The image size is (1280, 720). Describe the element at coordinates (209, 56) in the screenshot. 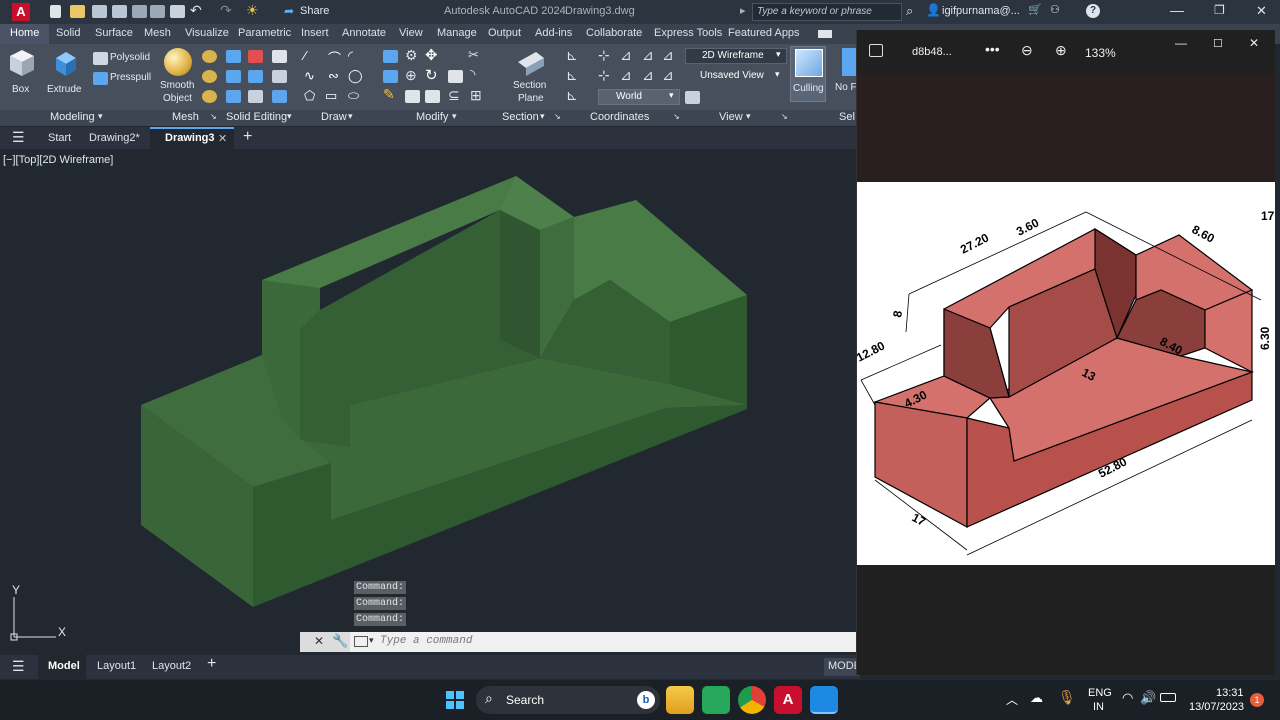

I see `mesh-tool-1-icon` at that location.